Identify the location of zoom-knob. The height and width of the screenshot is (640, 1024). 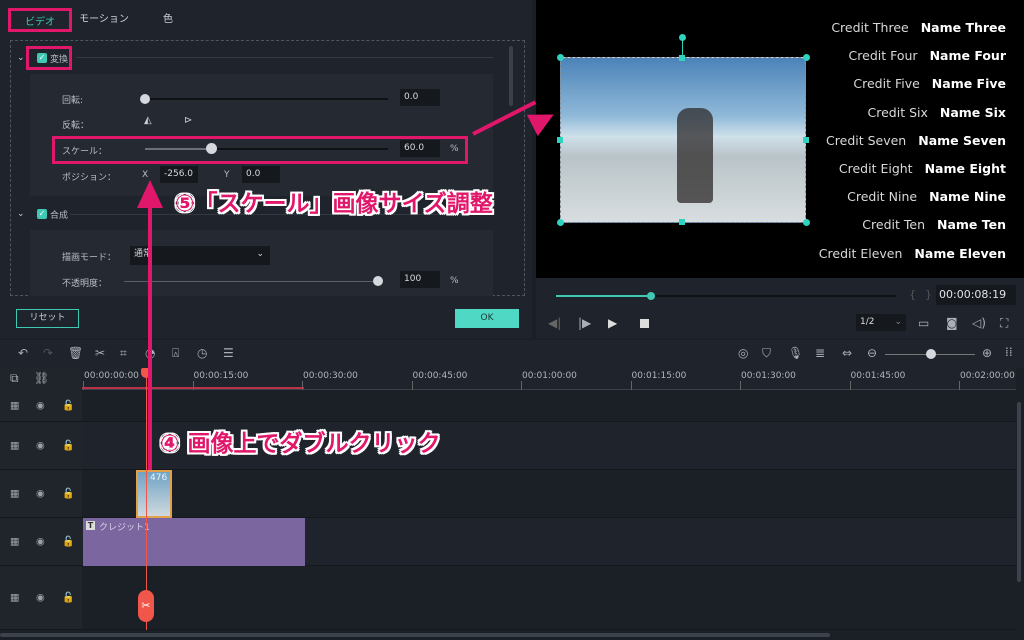
(931, 354).